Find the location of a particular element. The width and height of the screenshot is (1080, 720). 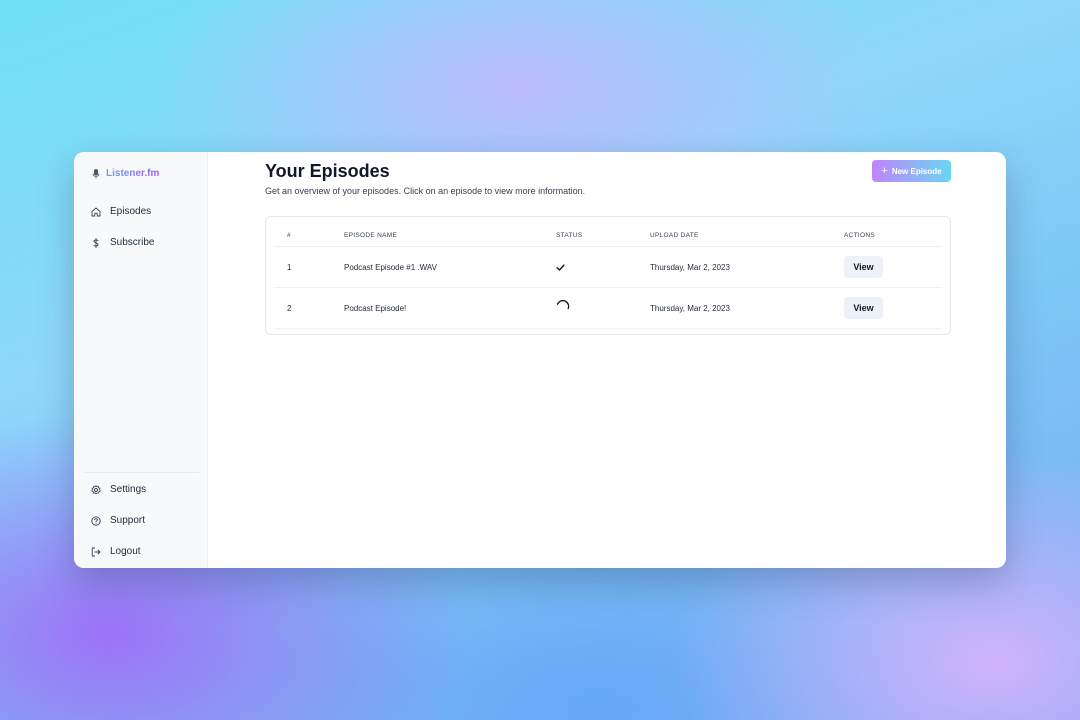

gear-icon is located at coordinates (96, 489).